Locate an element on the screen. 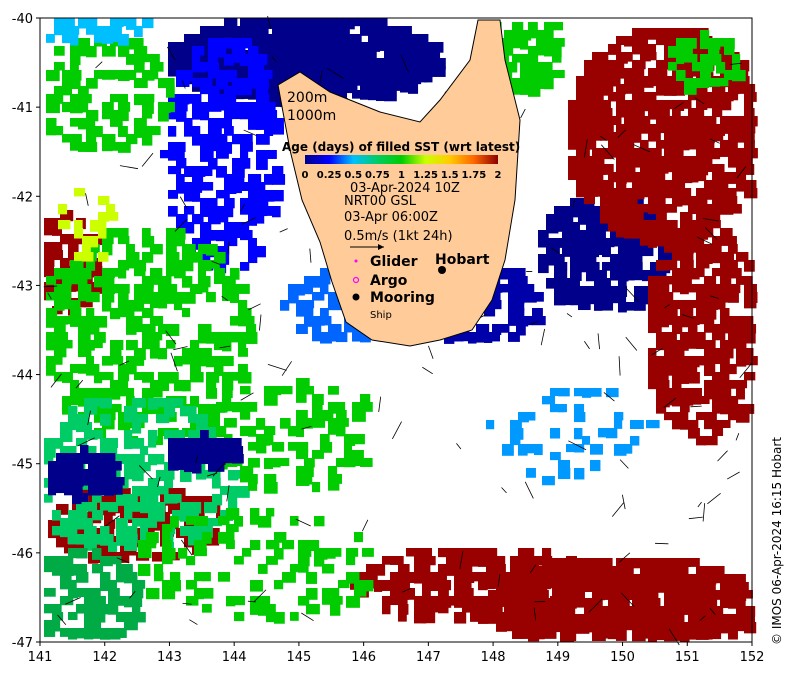  mooring-marker-icon is located at coordinates (356, 297).